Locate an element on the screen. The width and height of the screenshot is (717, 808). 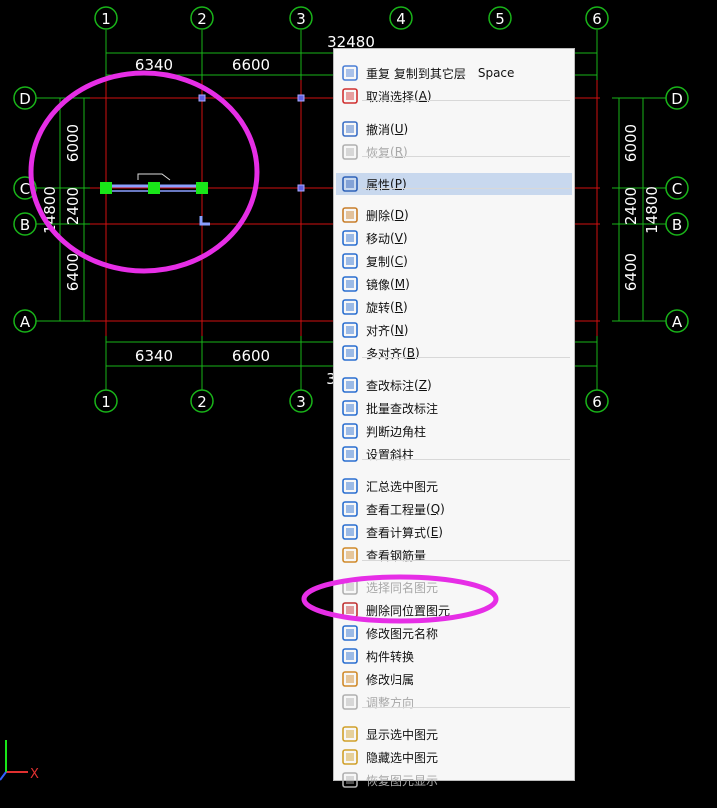
menu-item-mirror: 镜像(M) is located at coordinates (454, 284).